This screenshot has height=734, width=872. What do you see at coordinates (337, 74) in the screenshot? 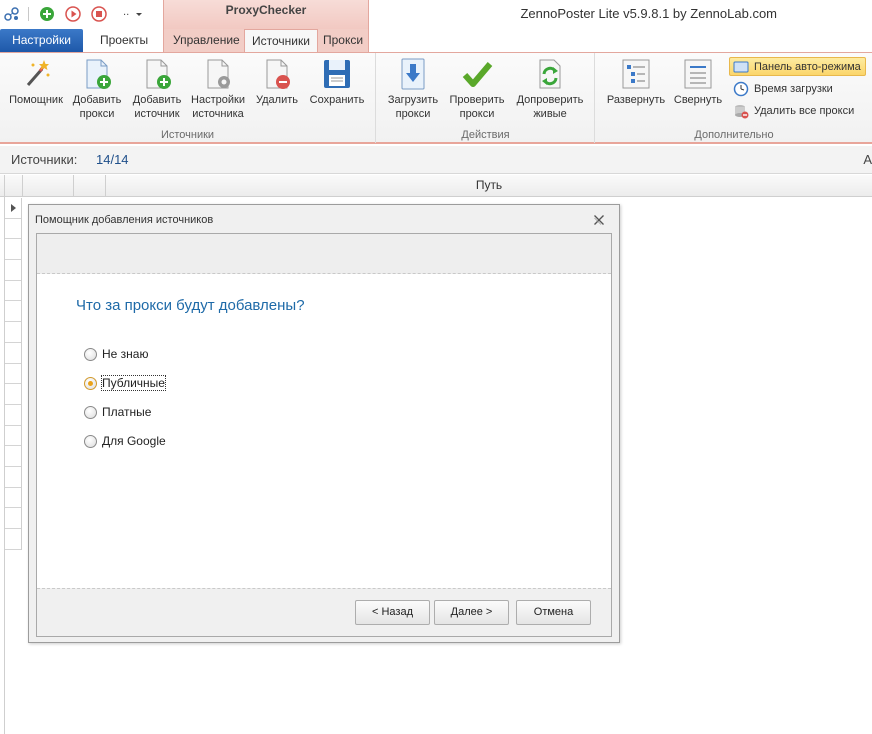
I see `save-icon` at bounding box center [337, 74].